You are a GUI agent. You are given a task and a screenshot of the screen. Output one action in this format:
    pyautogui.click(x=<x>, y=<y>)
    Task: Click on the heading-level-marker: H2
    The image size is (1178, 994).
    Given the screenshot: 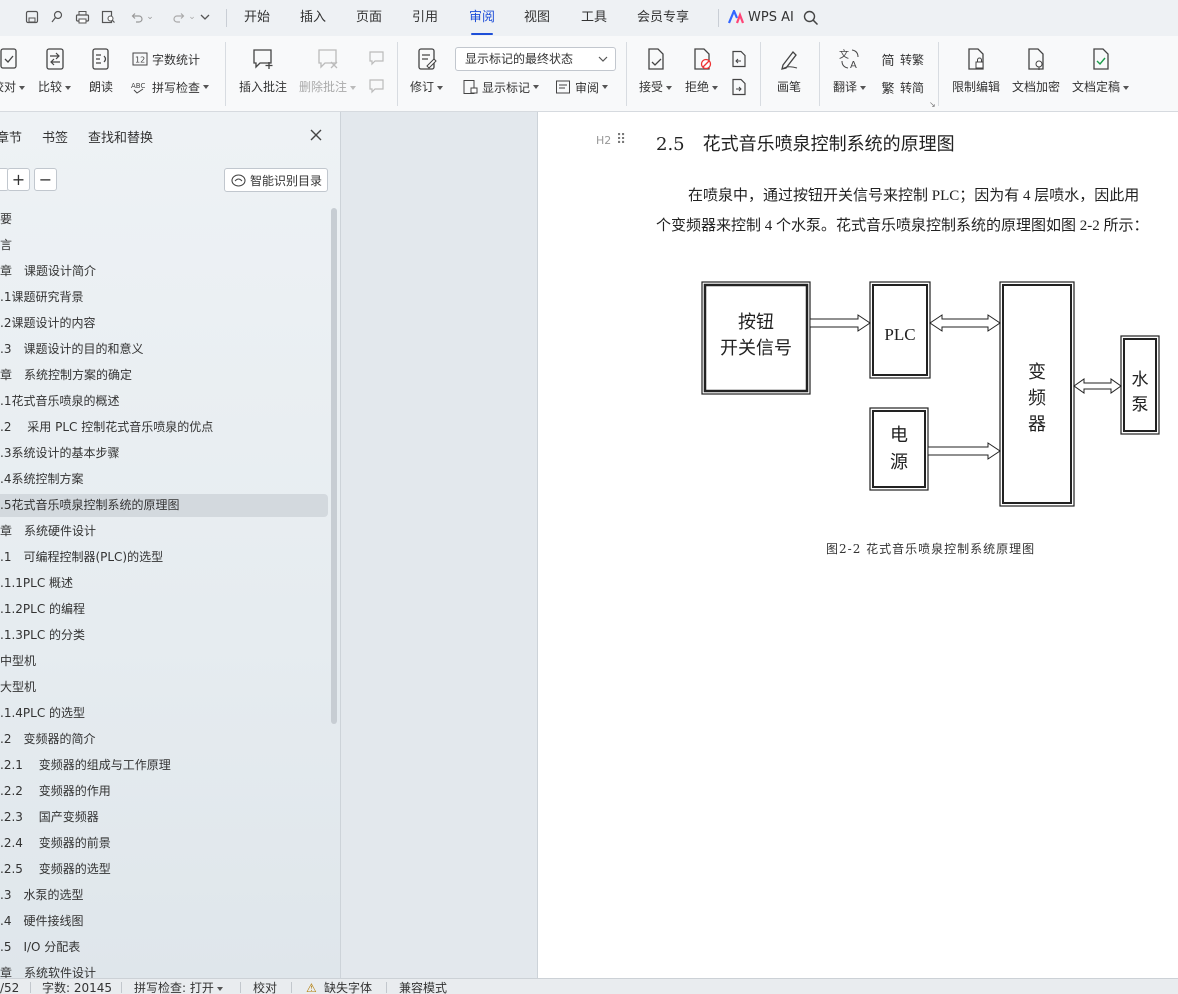 What is the action you would take?
    pyautogui.click(x=603, y=140)
    